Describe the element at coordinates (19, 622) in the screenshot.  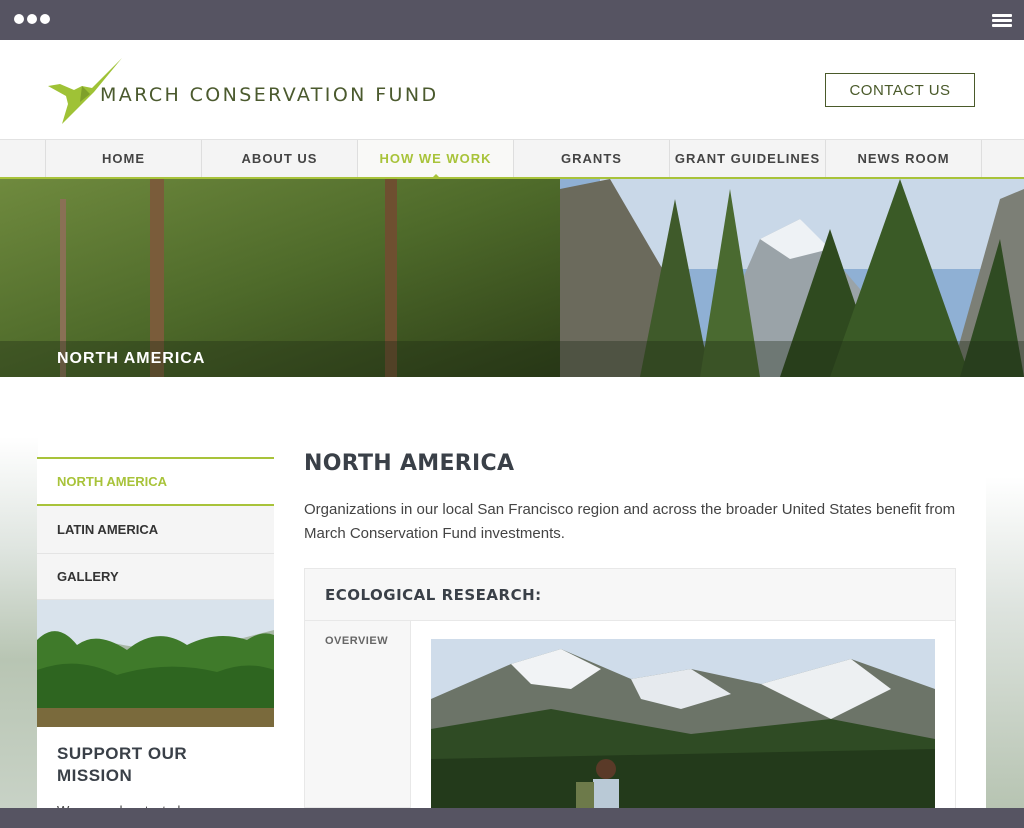
I see `background-fade-left` at that location.